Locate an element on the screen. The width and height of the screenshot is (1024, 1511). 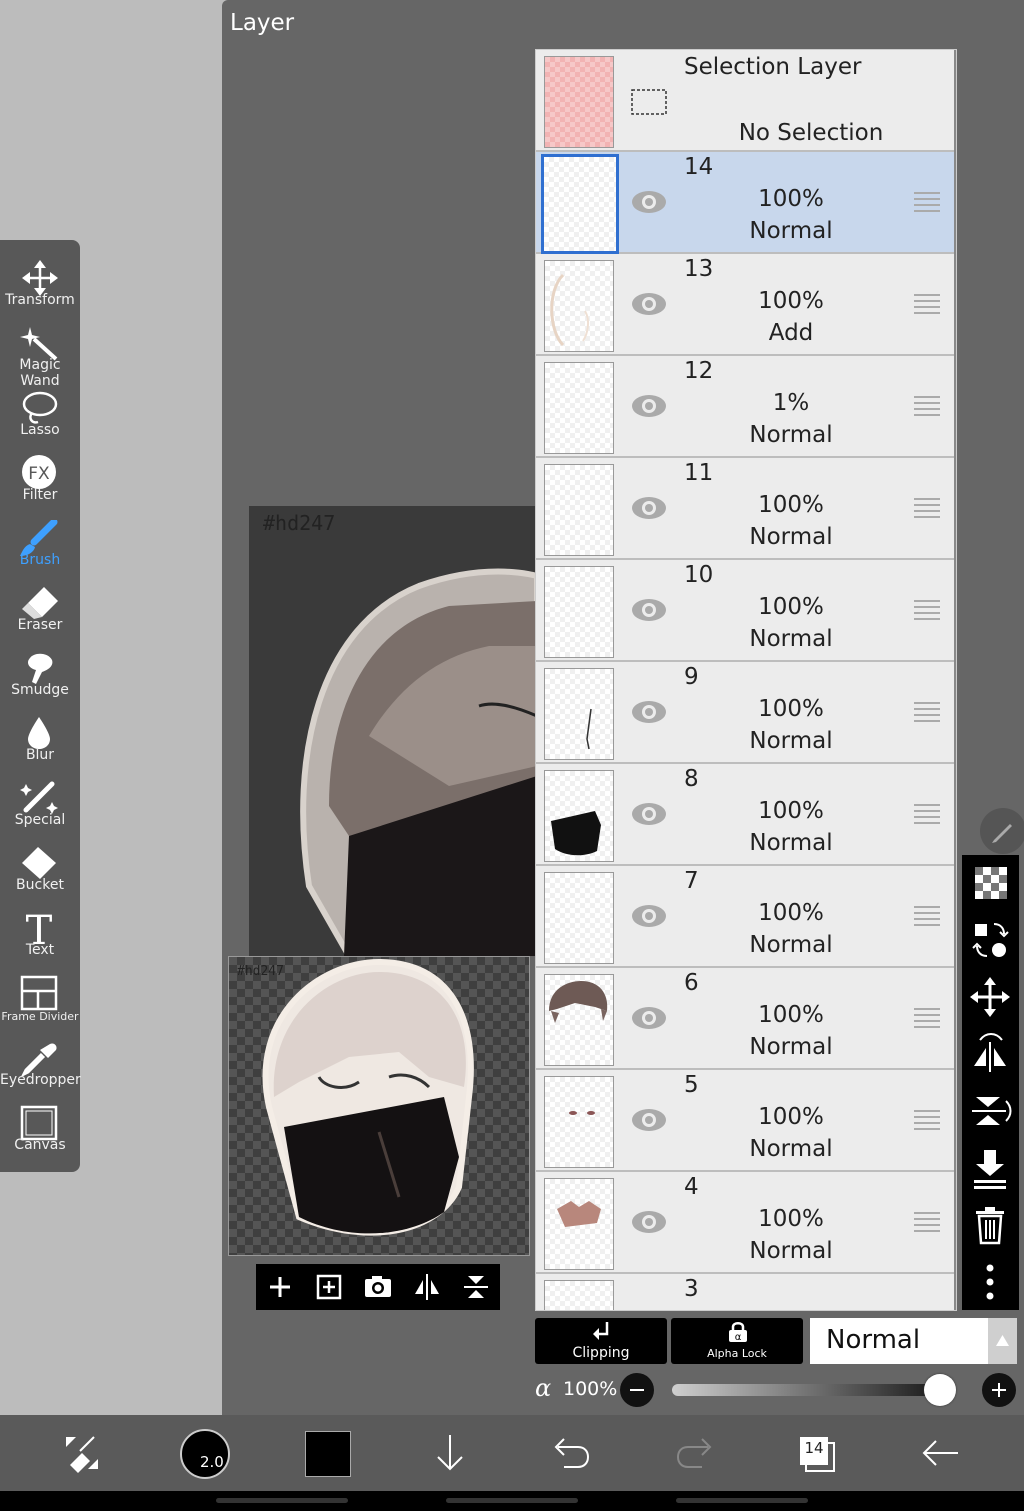
tool-frame-divider: Frame Divider is located at coordinates (40, 995).